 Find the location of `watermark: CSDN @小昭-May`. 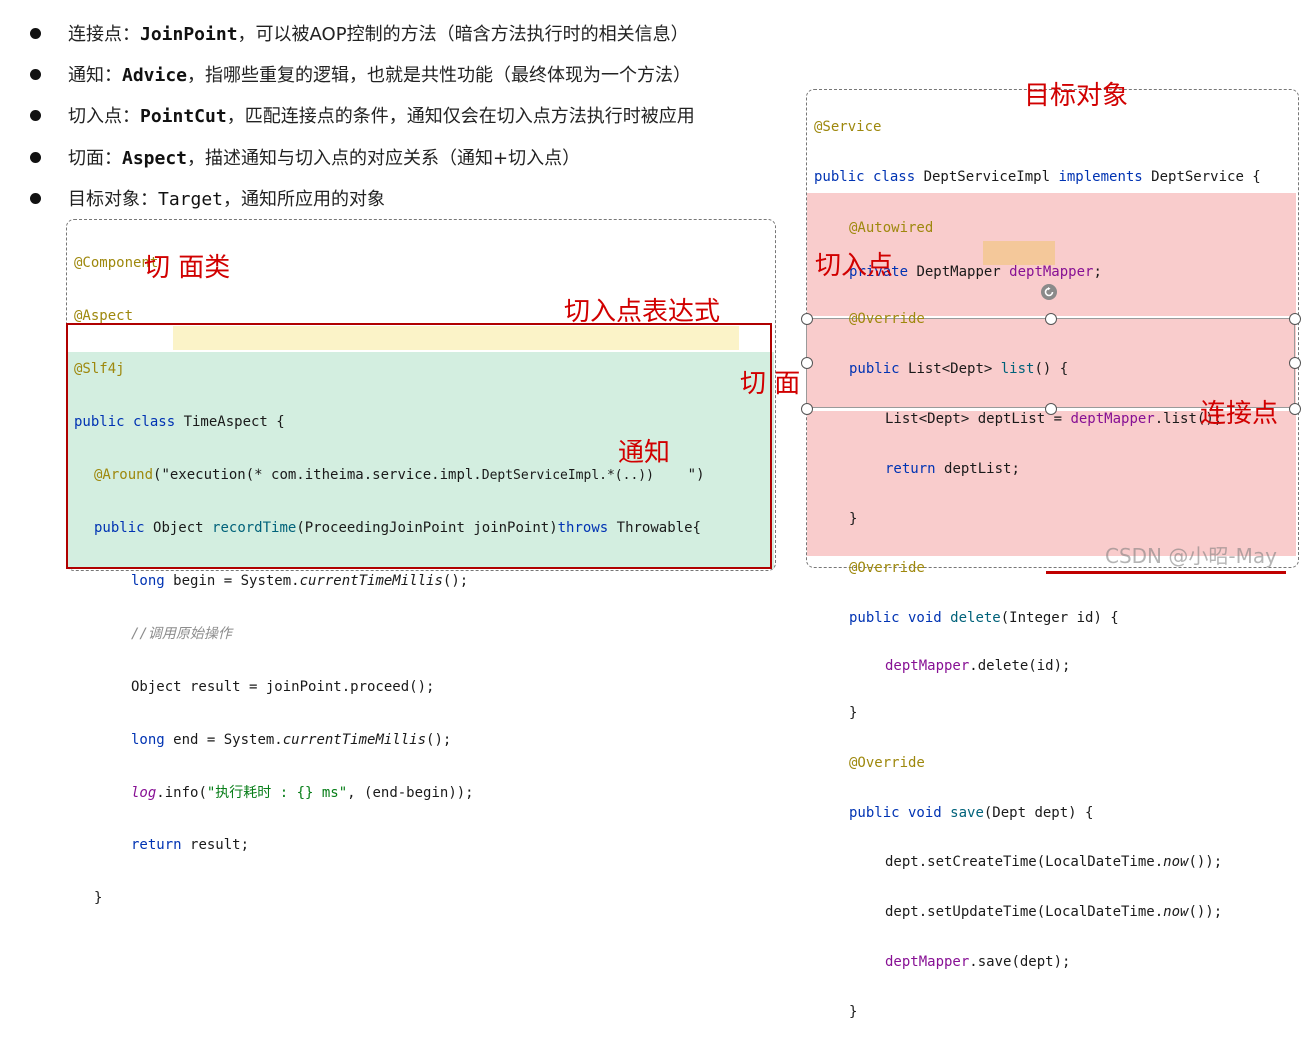

watermark: CSDN @小昭-May is located at coordinates (1191, 556).